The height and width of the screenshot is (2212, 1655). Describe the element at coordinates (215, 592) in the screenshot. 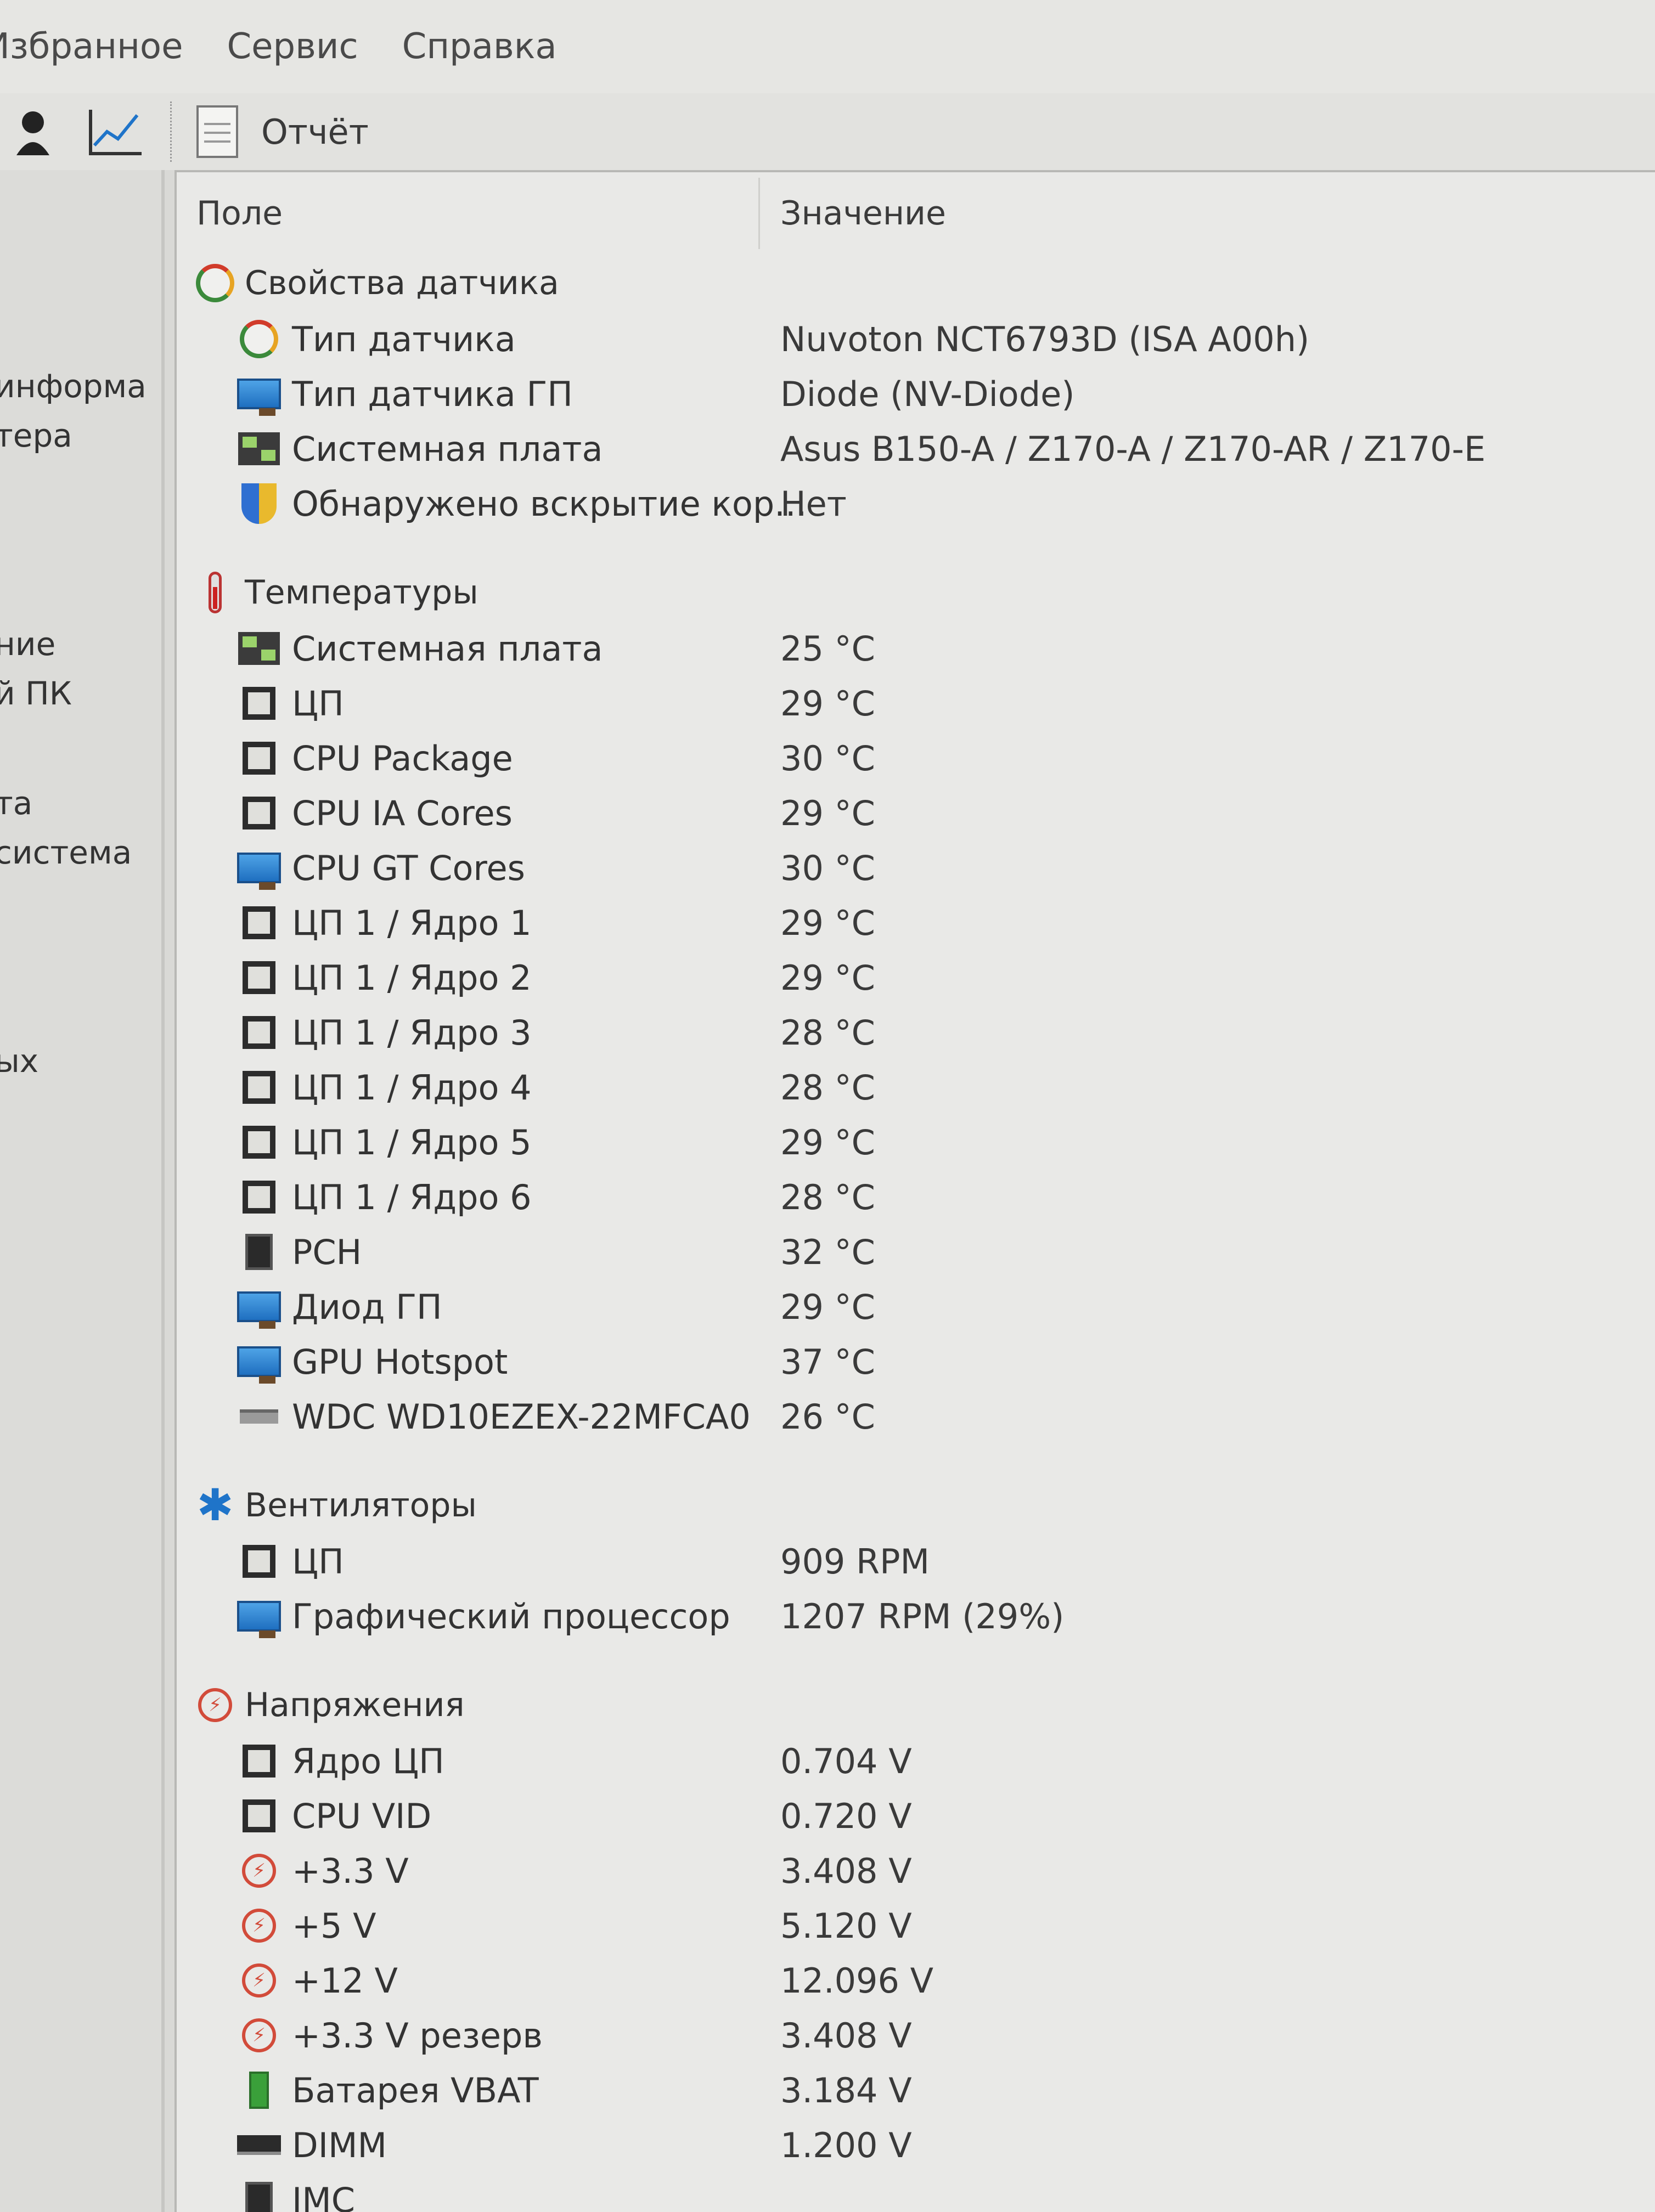

I see `thermometer-icon` at that location.